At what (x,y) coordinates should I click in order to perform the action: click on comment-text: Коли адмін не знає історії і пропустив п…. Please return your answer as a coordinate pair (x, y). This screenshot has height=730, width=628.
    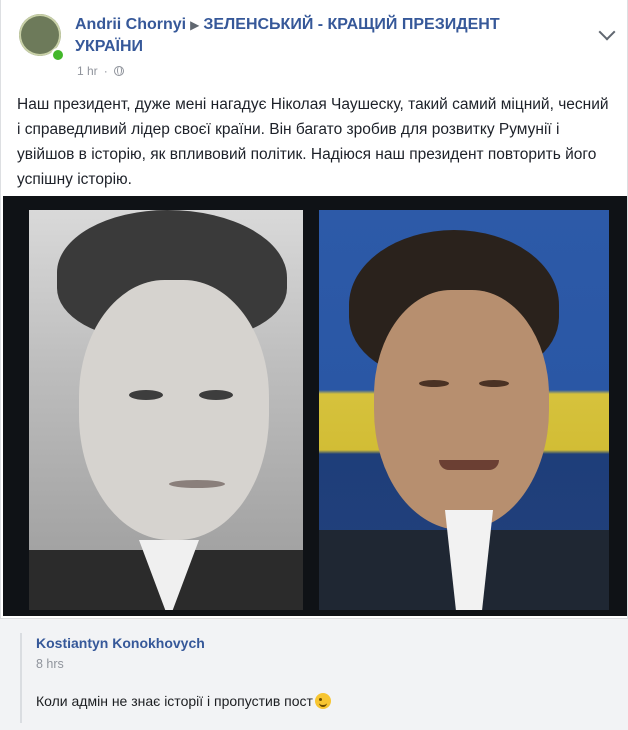
    Looking at the image, I should click on (174, 701).